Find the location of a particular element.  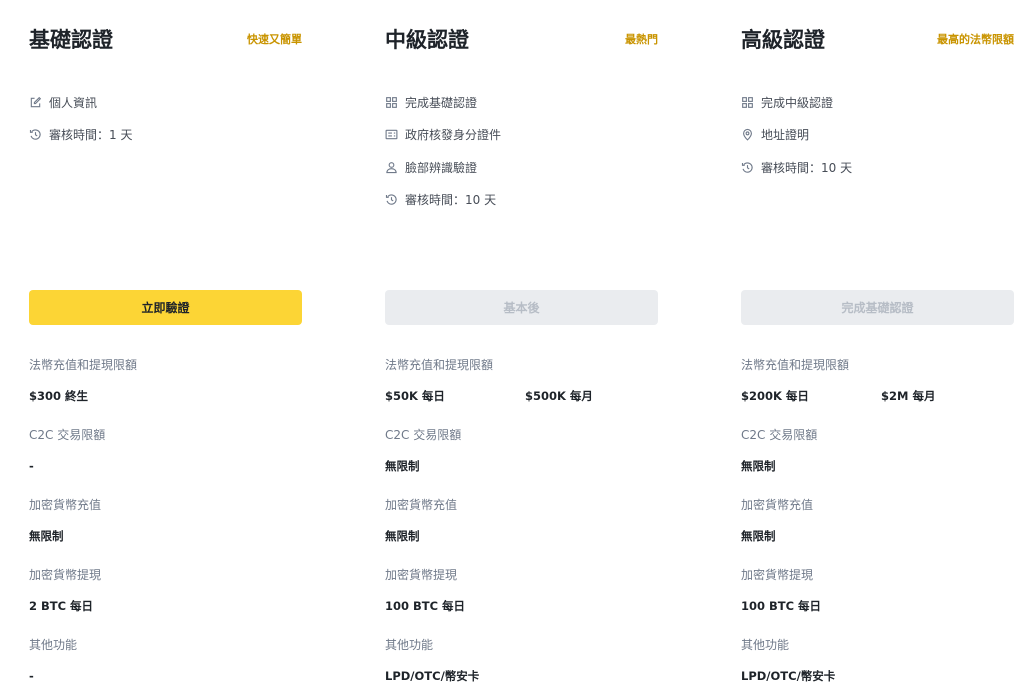

edit-icon is located at coordinates (35, 102).